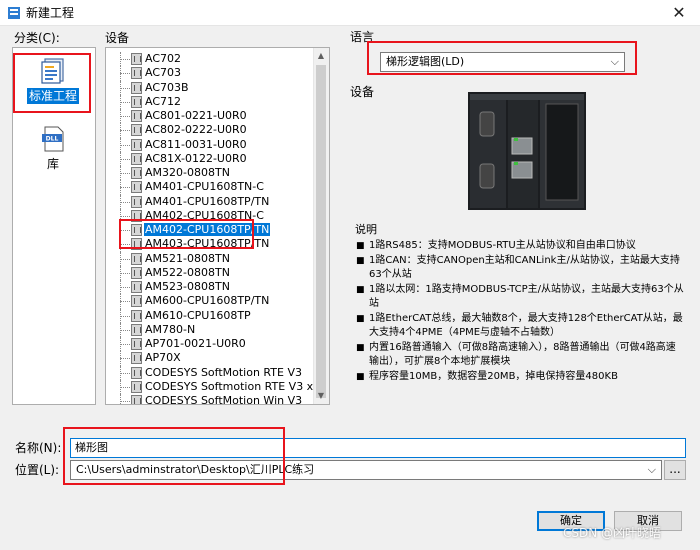 This screenshot has height=550, width=700. I want to click on device-tree-item-label: AM522-0808TN, so click(187, 272).